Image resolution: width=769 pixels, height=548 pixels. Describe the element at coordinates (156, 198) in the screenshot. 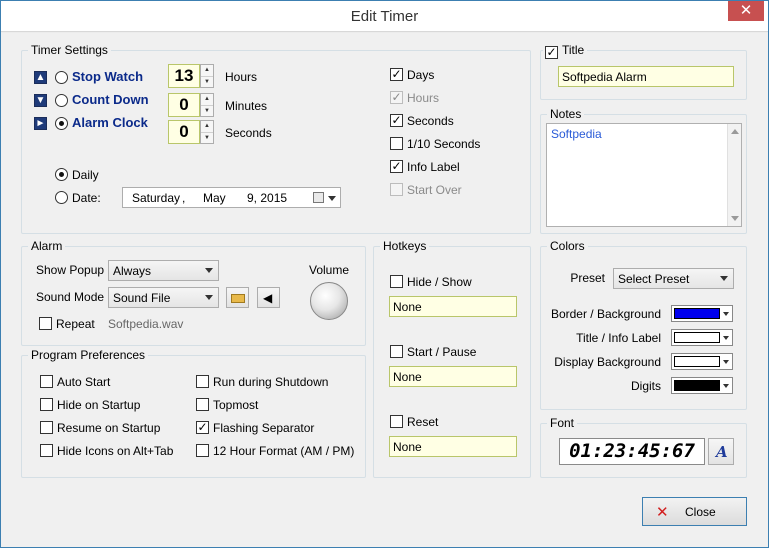

I see `date-weekday: Saturday` at that location.